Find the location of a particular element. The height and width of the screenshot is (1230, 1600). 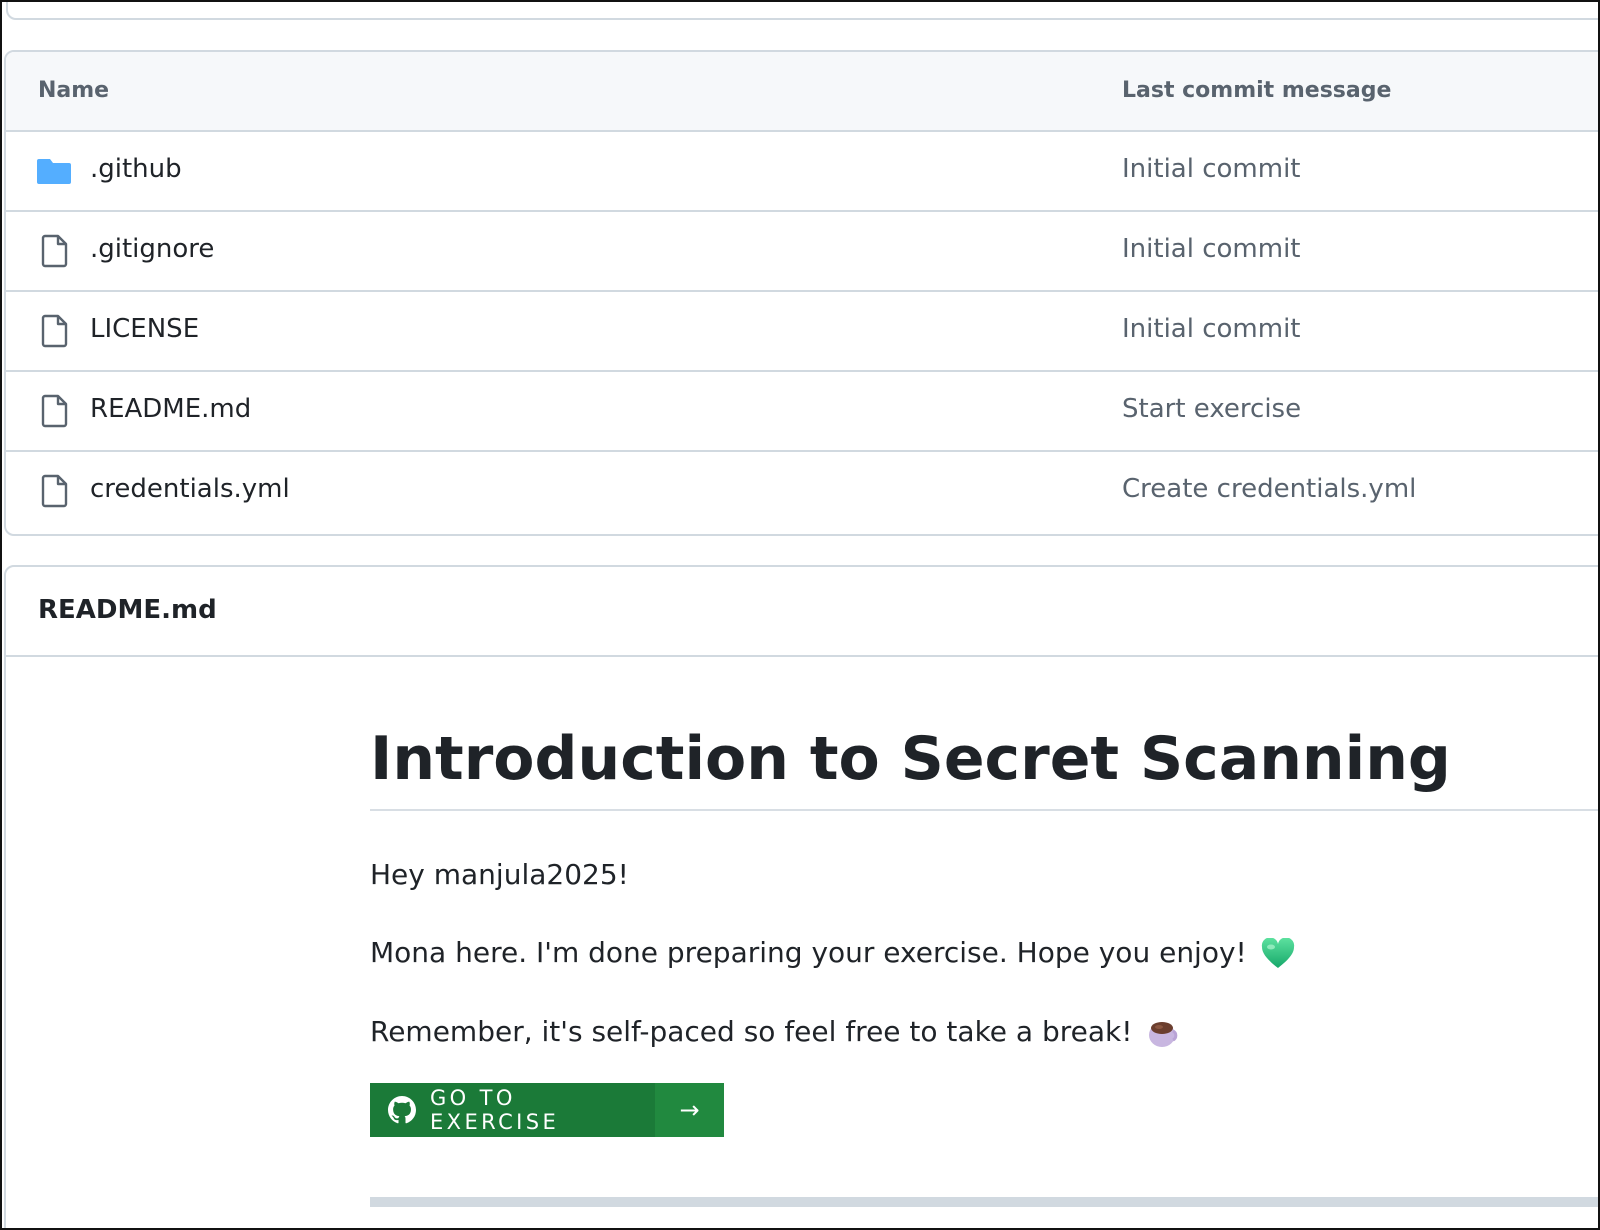

file-table-header: Name Last commit message is located at coordinates (802, 92).